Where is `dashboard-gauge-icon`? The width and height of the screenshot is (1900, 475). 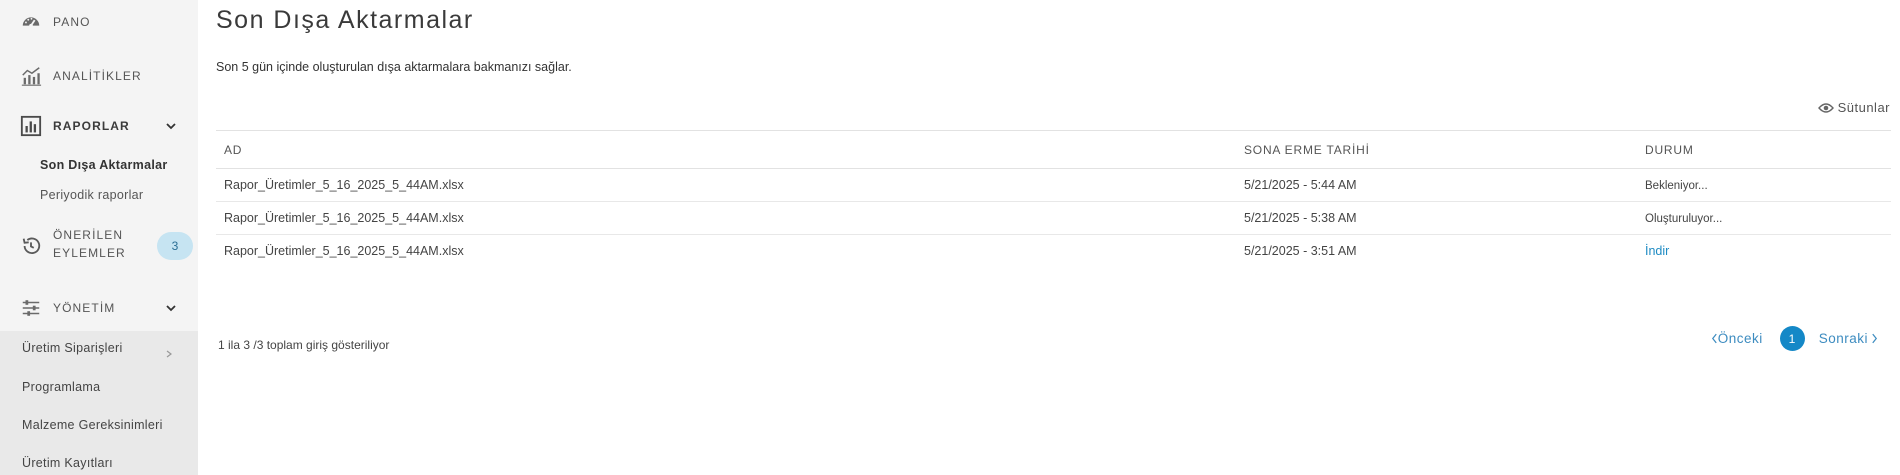
dashboard-gauge-icon is located at coordinates (31, 22).